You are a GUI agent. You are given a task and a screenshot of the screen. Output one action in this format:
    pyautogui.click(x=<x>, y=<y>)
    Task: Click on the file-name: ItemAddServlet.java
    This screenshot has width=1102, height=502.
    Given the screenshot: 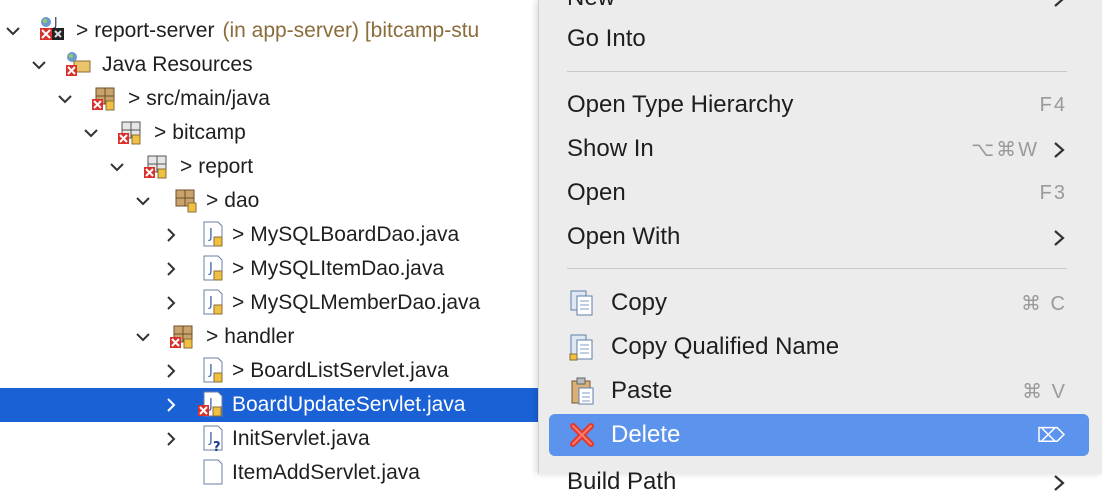 What is the action you would take?
    pyautogui.click(x=326, y=472)
    